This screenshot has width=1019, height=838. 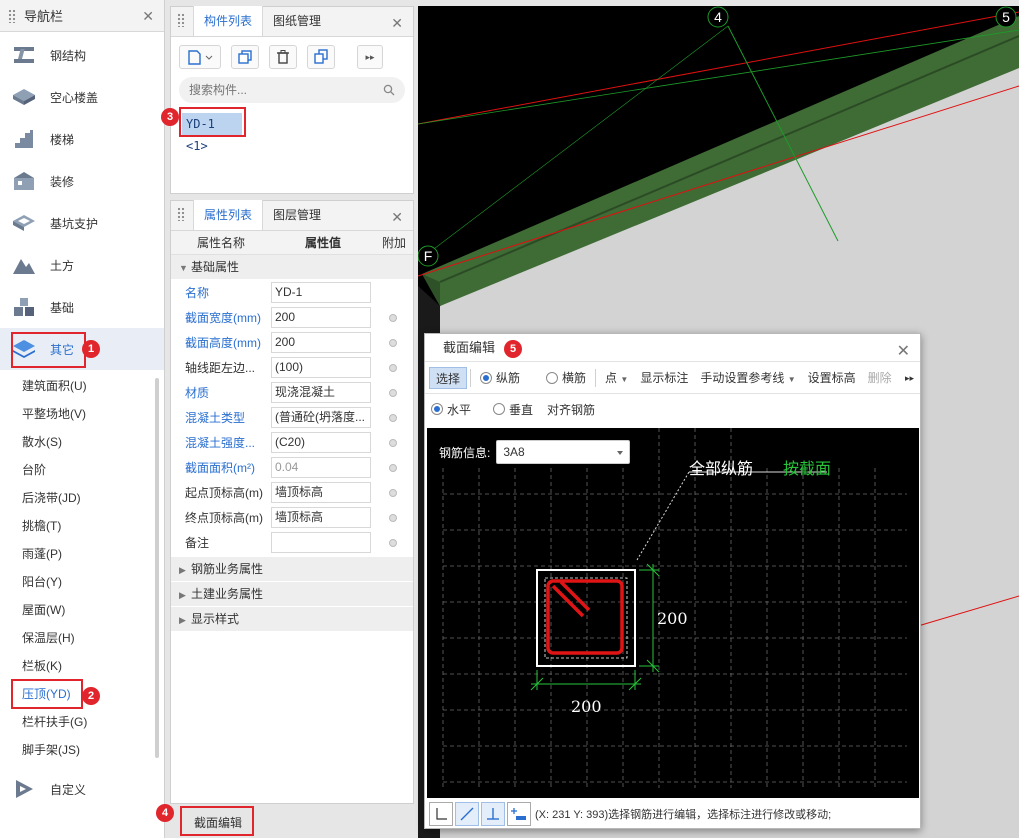 What do you see at coordinates (274, 90) in the screenshot?
I see `search-input` at bounding box center [274, 90].